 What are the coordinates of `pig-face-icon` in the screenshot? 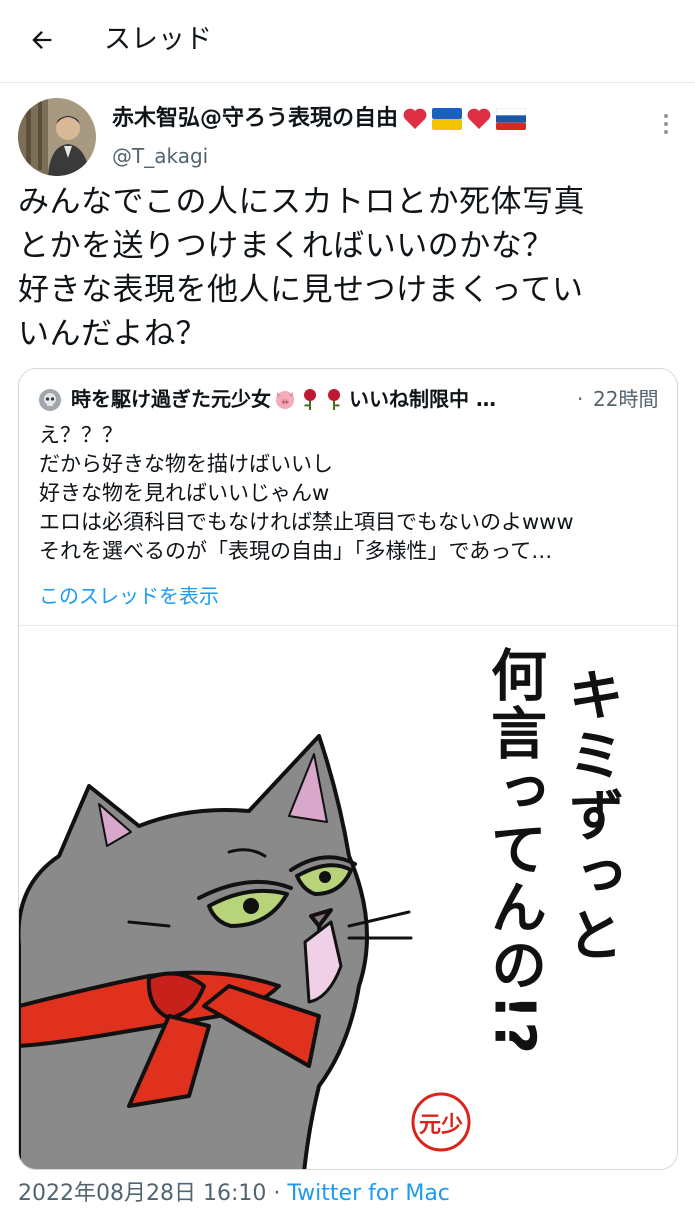 It's located at (285, 400).